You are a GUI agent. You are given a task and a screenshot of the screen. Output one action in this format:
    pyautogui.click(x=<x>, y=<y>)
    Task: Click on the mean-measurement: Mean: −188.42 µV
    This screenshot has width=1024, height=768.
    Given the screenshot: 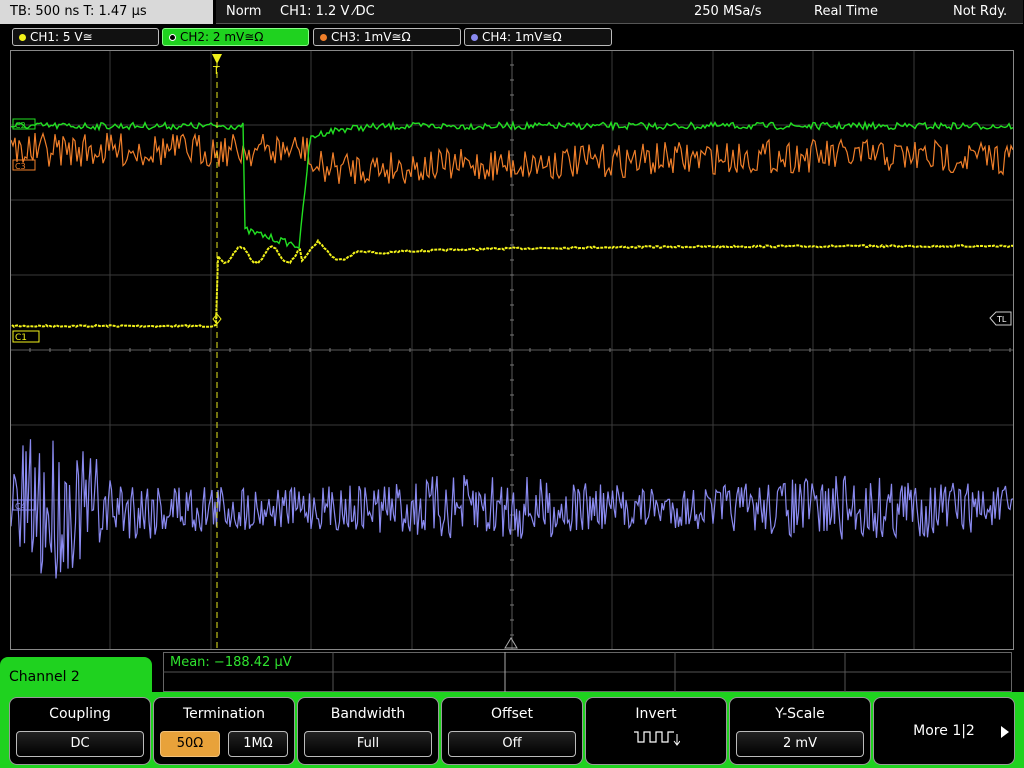 What is the action you would take?
    pyautogui.click(x=231, y=662)
    